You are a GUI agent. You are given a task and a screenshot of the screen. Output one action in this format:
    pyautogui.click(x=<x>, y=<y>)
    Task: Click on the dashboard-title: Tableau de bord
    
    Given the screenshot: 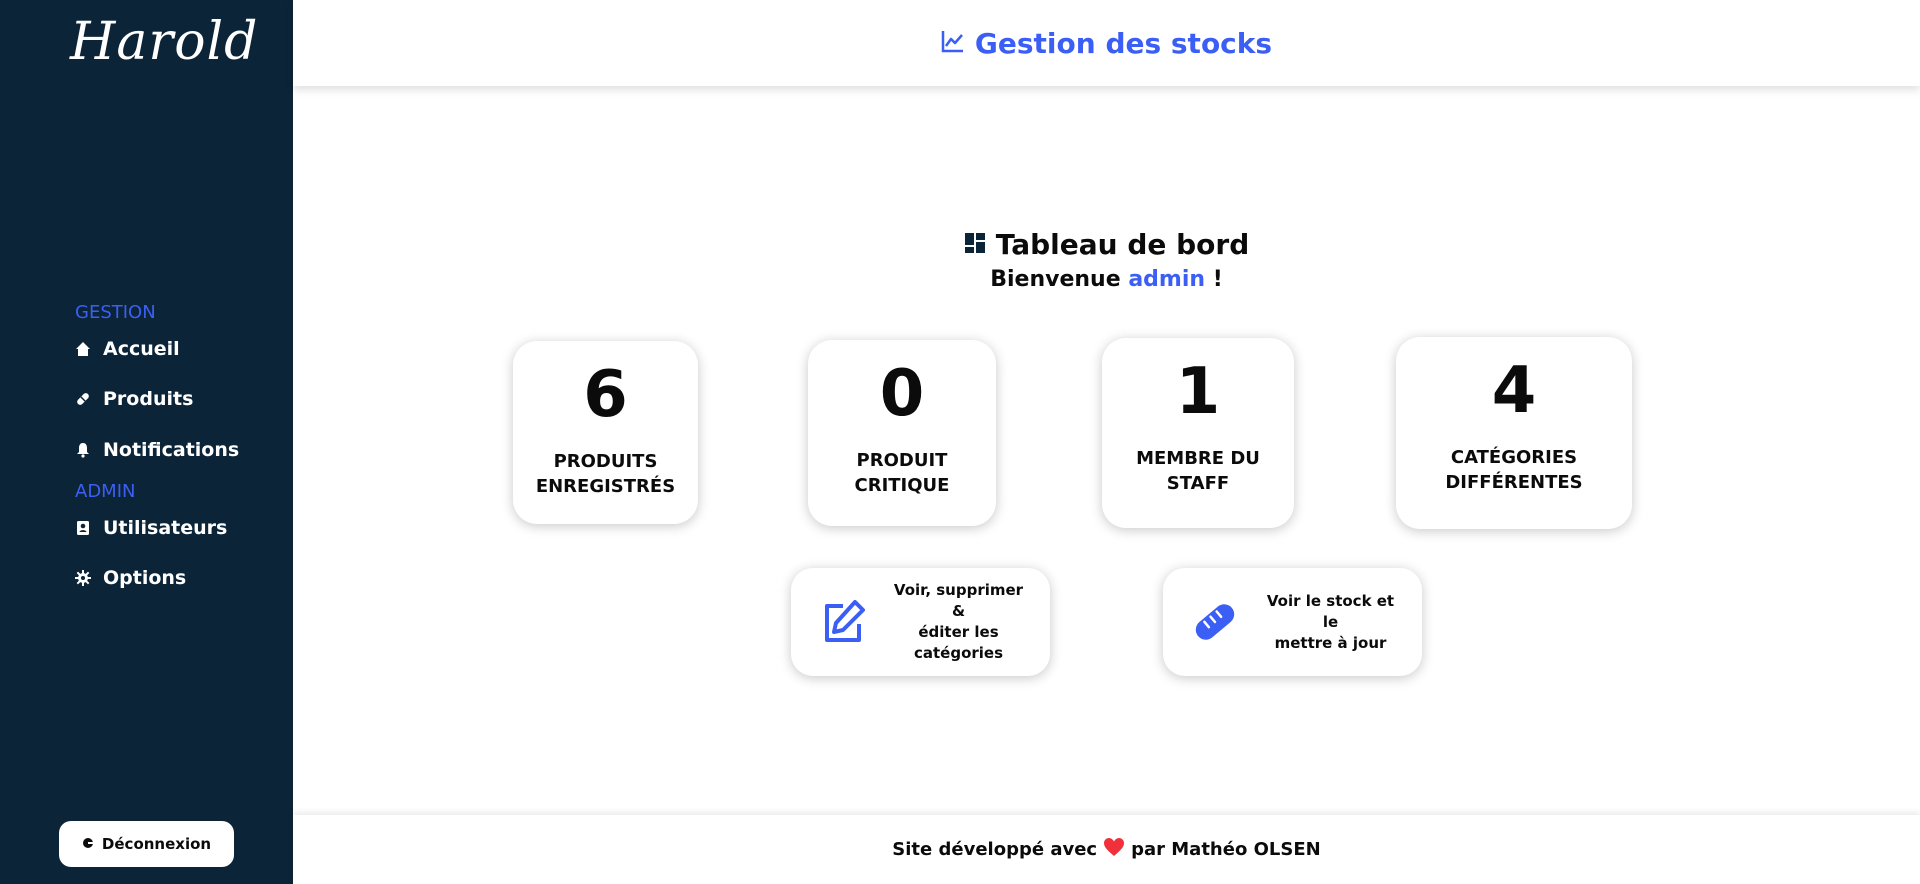 What is the action you would take?
    pyautogui.click(x=1106, y=244)
    